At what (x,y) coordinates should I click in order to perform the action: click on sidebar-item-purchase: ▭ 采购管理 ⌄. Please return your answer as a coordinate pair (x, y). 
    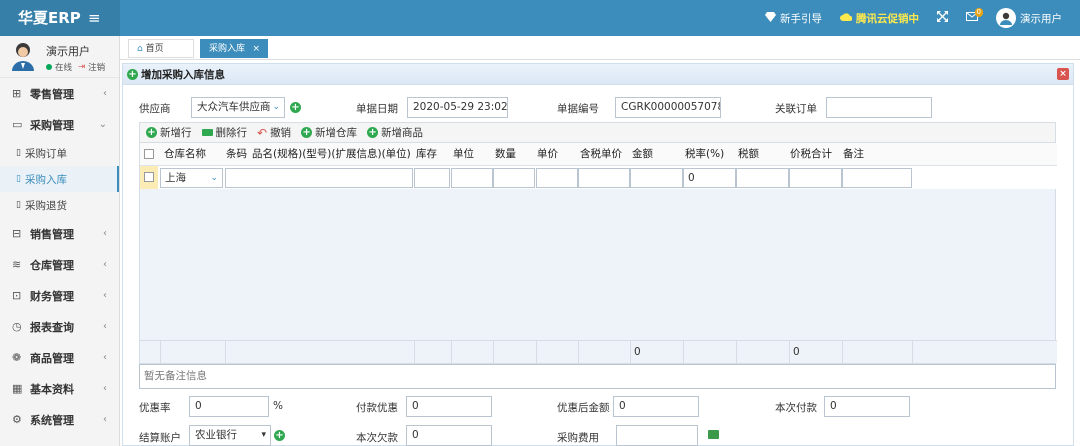
    Looking at the image, I should click on (59, 124).